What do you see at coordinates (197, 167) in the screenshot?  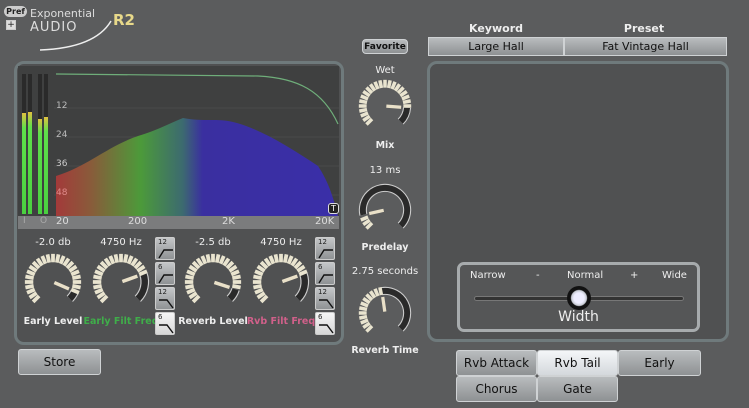 I see `spectrum-fill` at bounding box center [197, 167].